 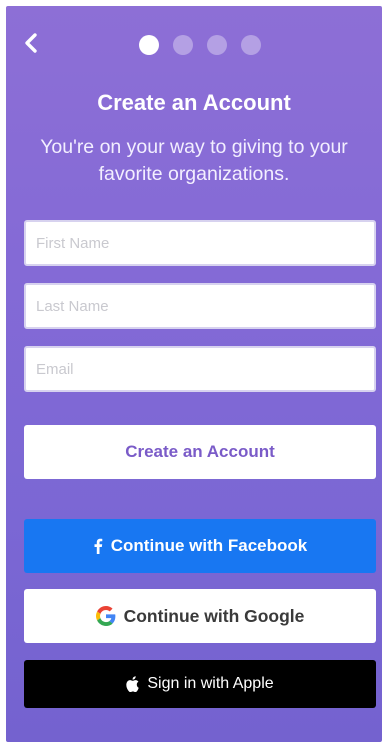 I want to click on last-name-field, so click(x=200, y=306).